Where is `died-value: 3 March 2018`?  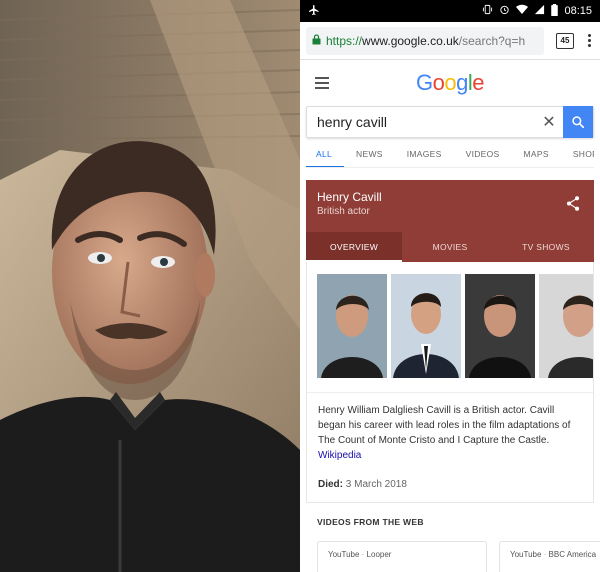 died-value: 3 March 2018 is located at coordinates (376, 484).